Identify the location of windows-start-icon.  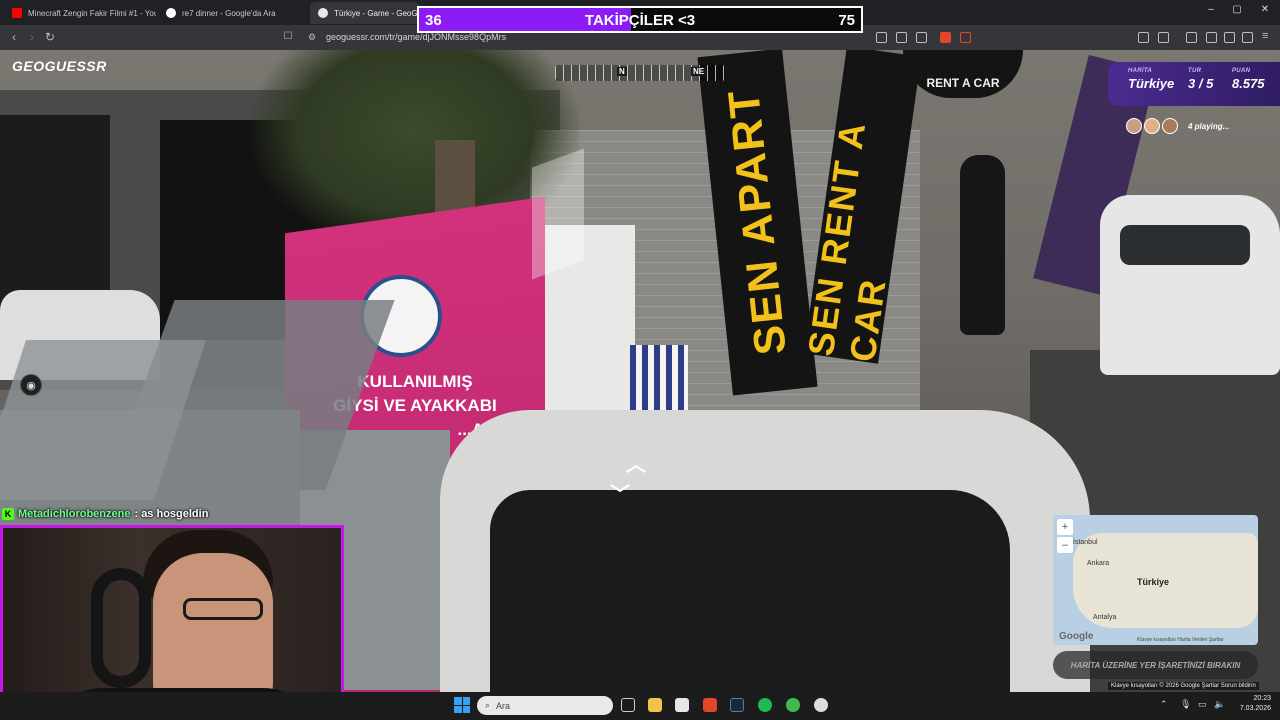
(462, 705).